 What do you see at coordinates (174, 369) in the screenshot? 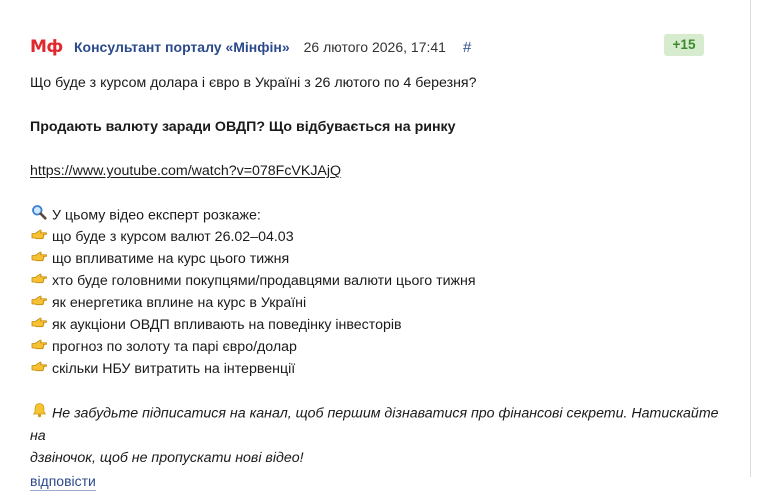
I see `bullet-text: скільки НБУ витратить на інтервенції` at bounding box center [174, 369].